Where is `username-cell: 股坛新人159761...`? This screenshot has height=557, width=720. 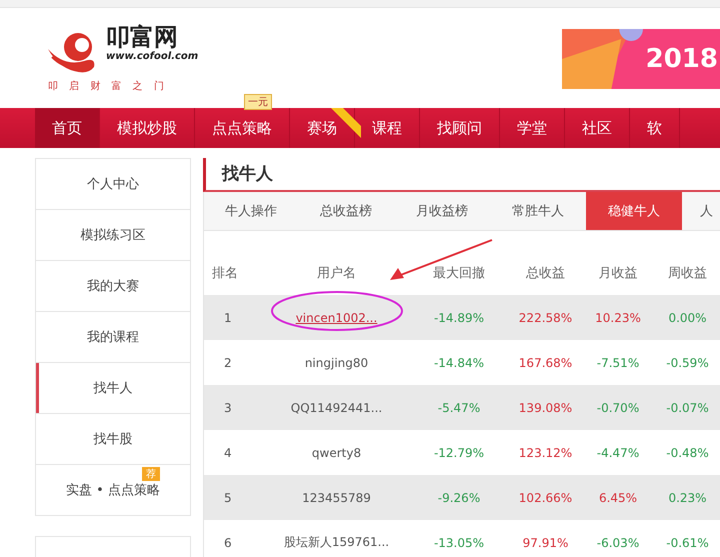
username-cell: 股坛新人159761... is located at coordinates (337, 542).